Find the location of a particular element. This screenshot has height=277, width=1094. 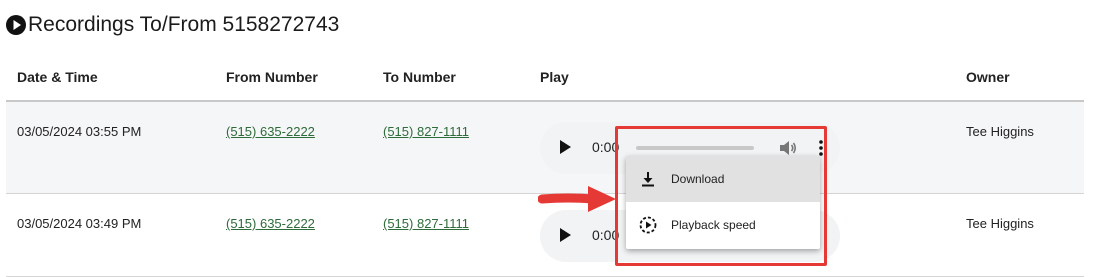

column-header-to-number: To Number is located at coordinates (419, 77).